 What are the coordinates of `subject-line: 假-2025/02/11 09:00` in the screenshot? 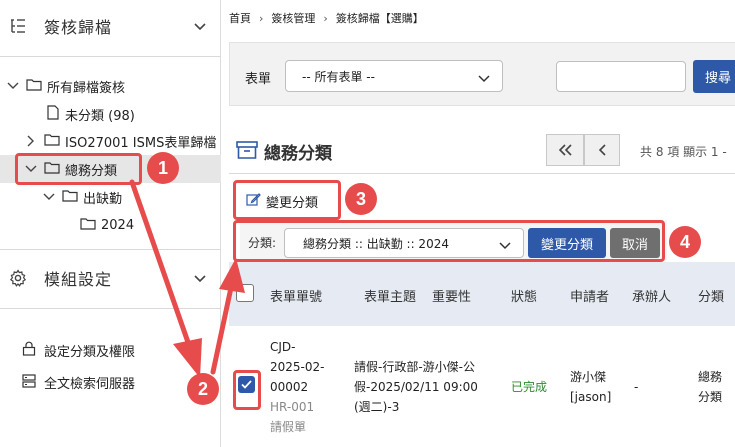 It's located at (416, 387).